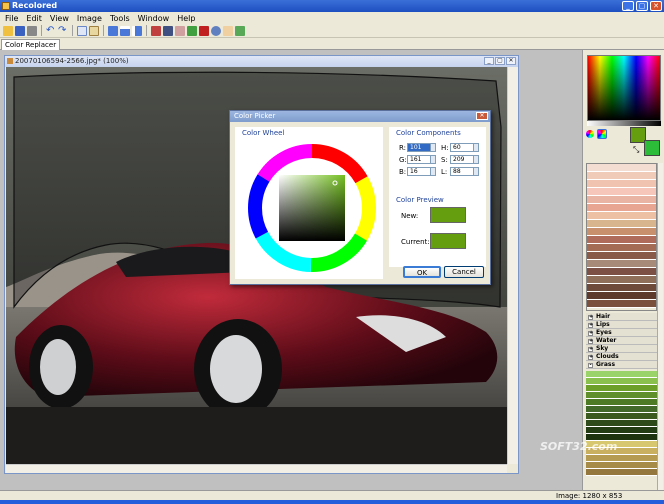 Image resolution: width=664 pixels, height=504 pixels. I want to click on tab-color-replacer: Color Replacer, so click(31, 44).